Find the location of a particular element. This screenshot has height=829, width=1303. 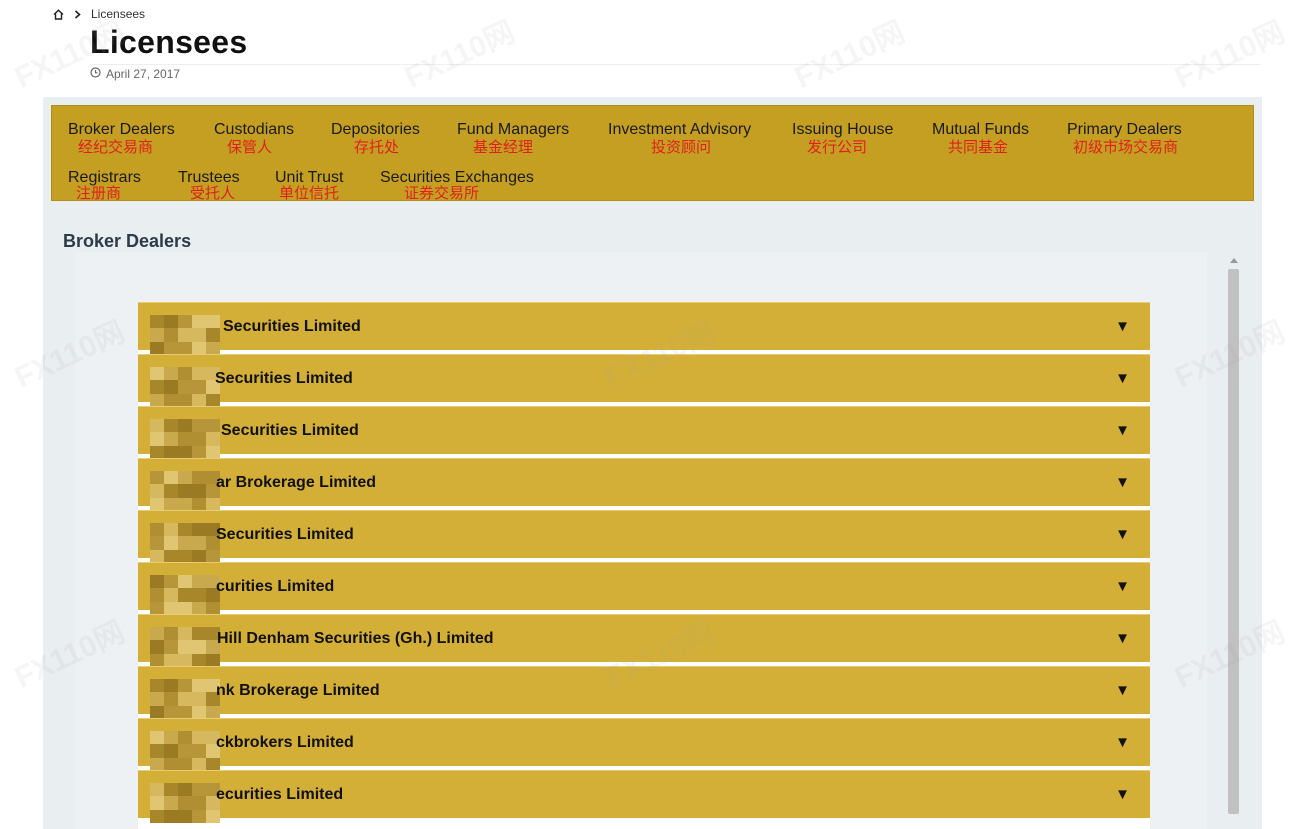

scroll-up-icon is located at coordinates (1234, 260).